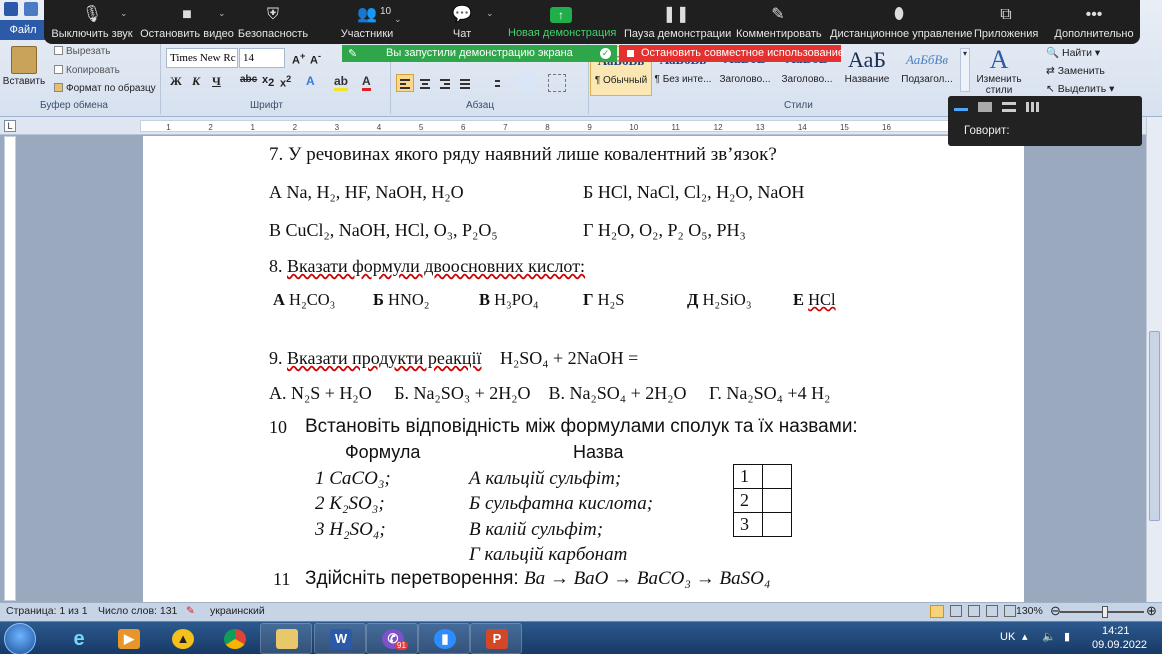  I want to click on system-tray: UK ▴ 🔈 ▮ 14:21 09.09.2022, so click(1079, 638).